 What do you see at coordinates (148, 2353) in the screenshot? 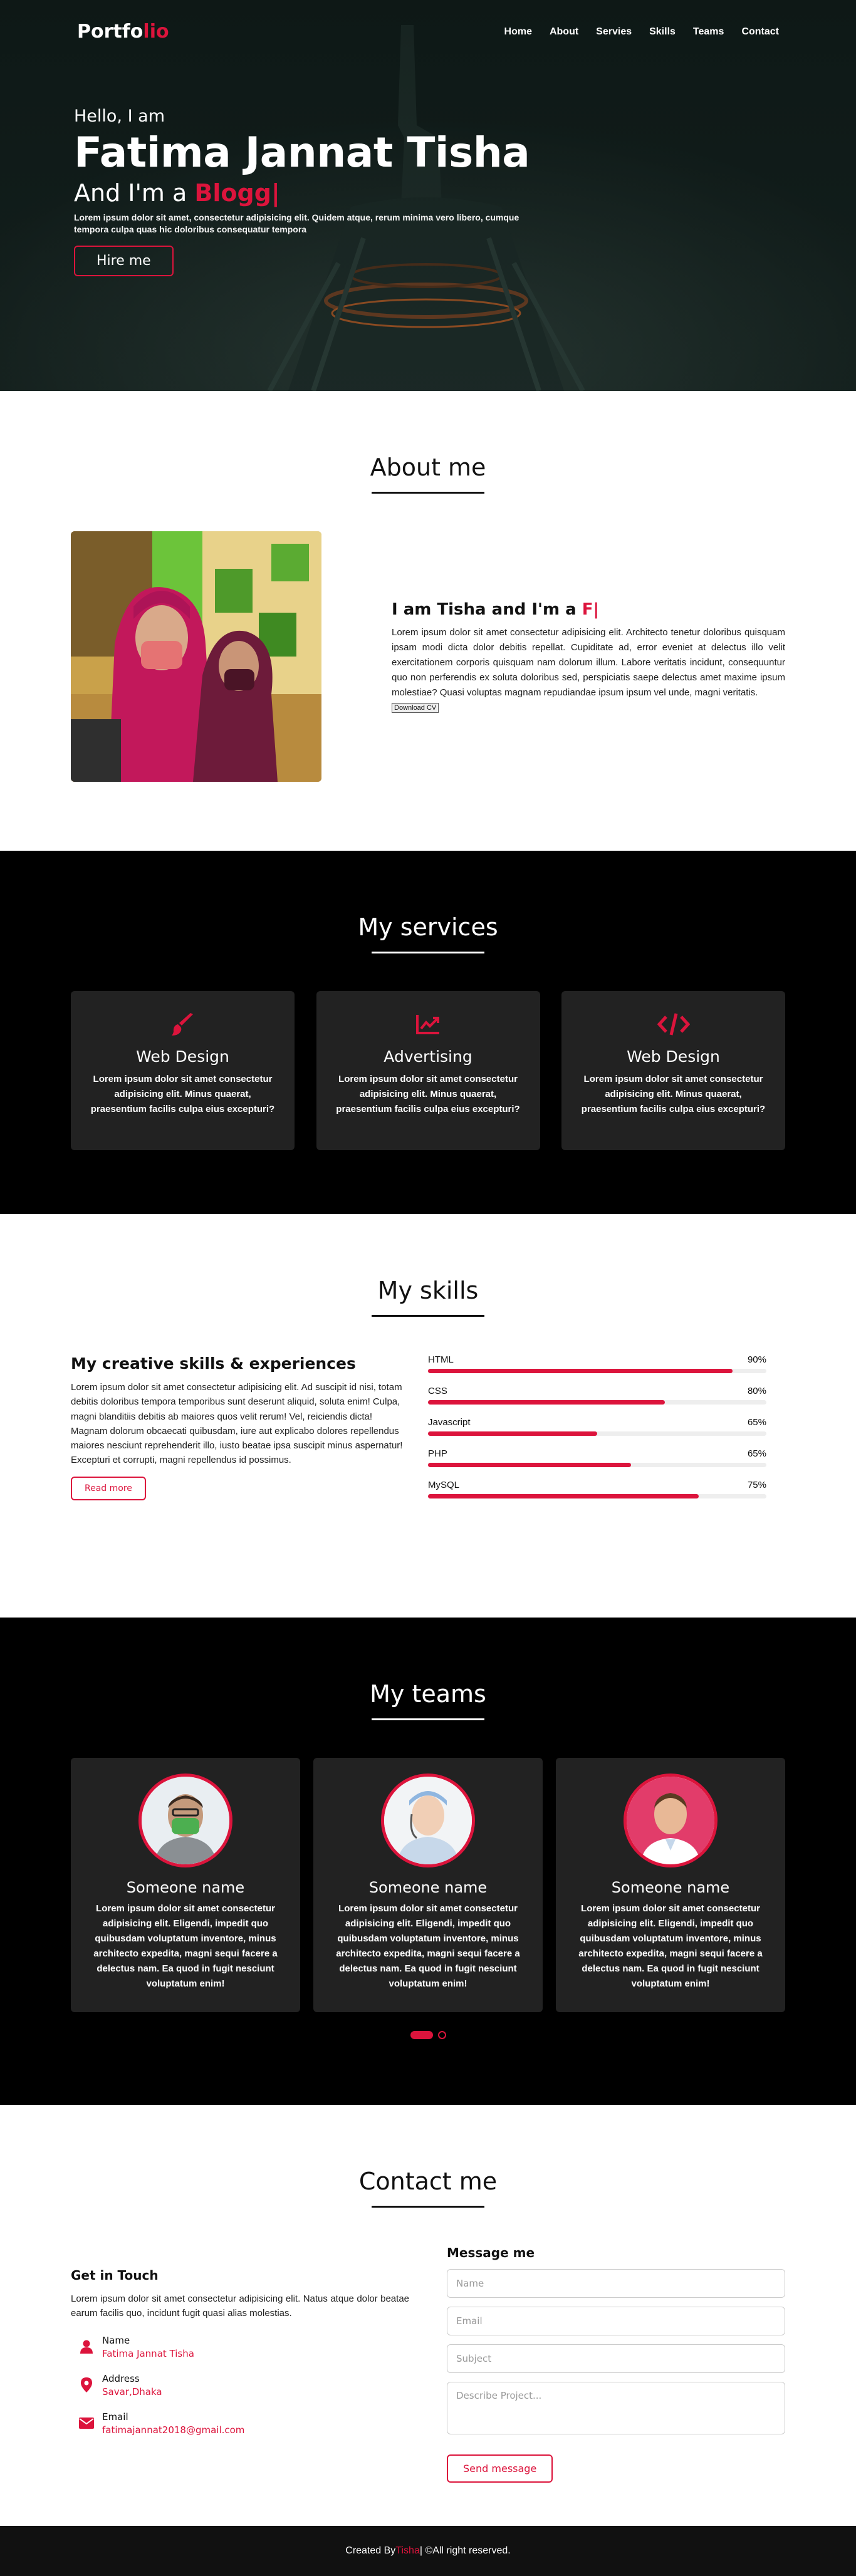
I see `contact-name-value: Fatima Jannat Tisha` at bounding box center [148, 2353].